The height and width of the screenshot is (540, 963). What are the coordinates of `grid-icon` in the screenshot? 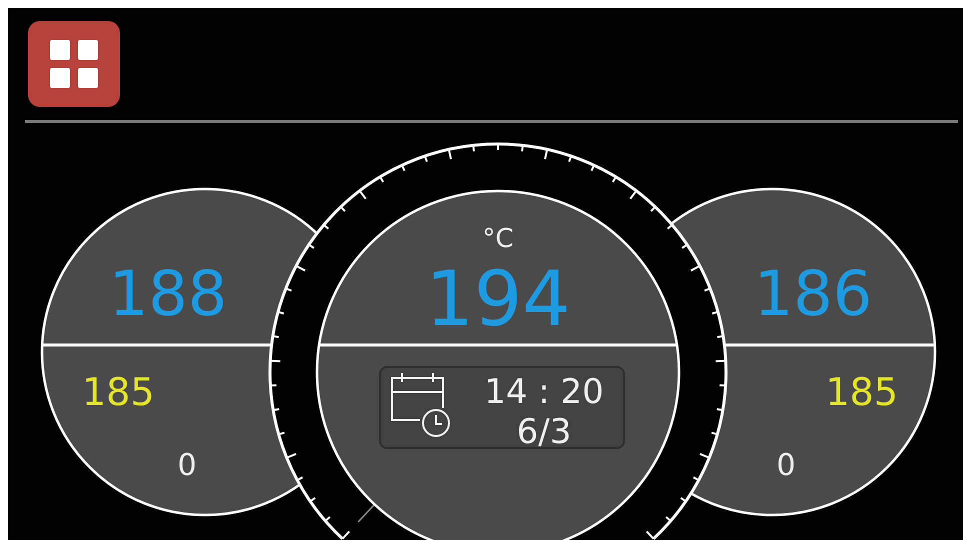 It's located at (74, 64).